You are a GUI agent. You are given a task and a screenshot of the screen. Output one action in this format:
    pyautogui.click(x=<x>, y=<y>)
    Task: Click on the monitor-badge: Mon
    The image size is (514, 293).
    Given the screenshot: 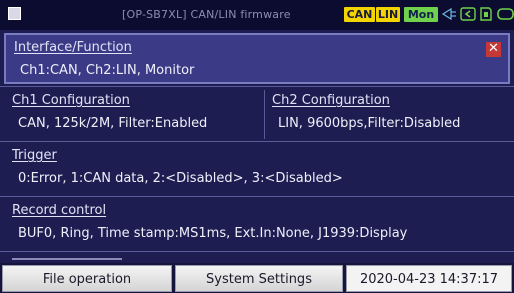 What is the action you would take?
    pyautogui.click(x=421, y=14)
    